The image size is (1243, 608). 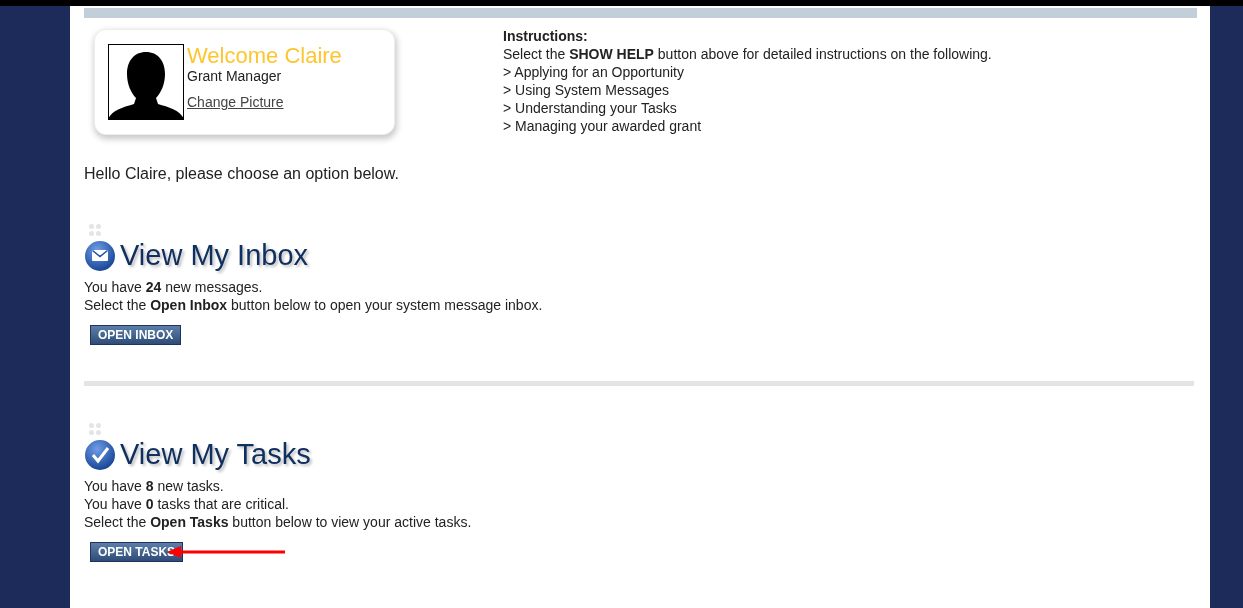 I want to click on section-heading: View My Inbox, so click(x=214, y=255).